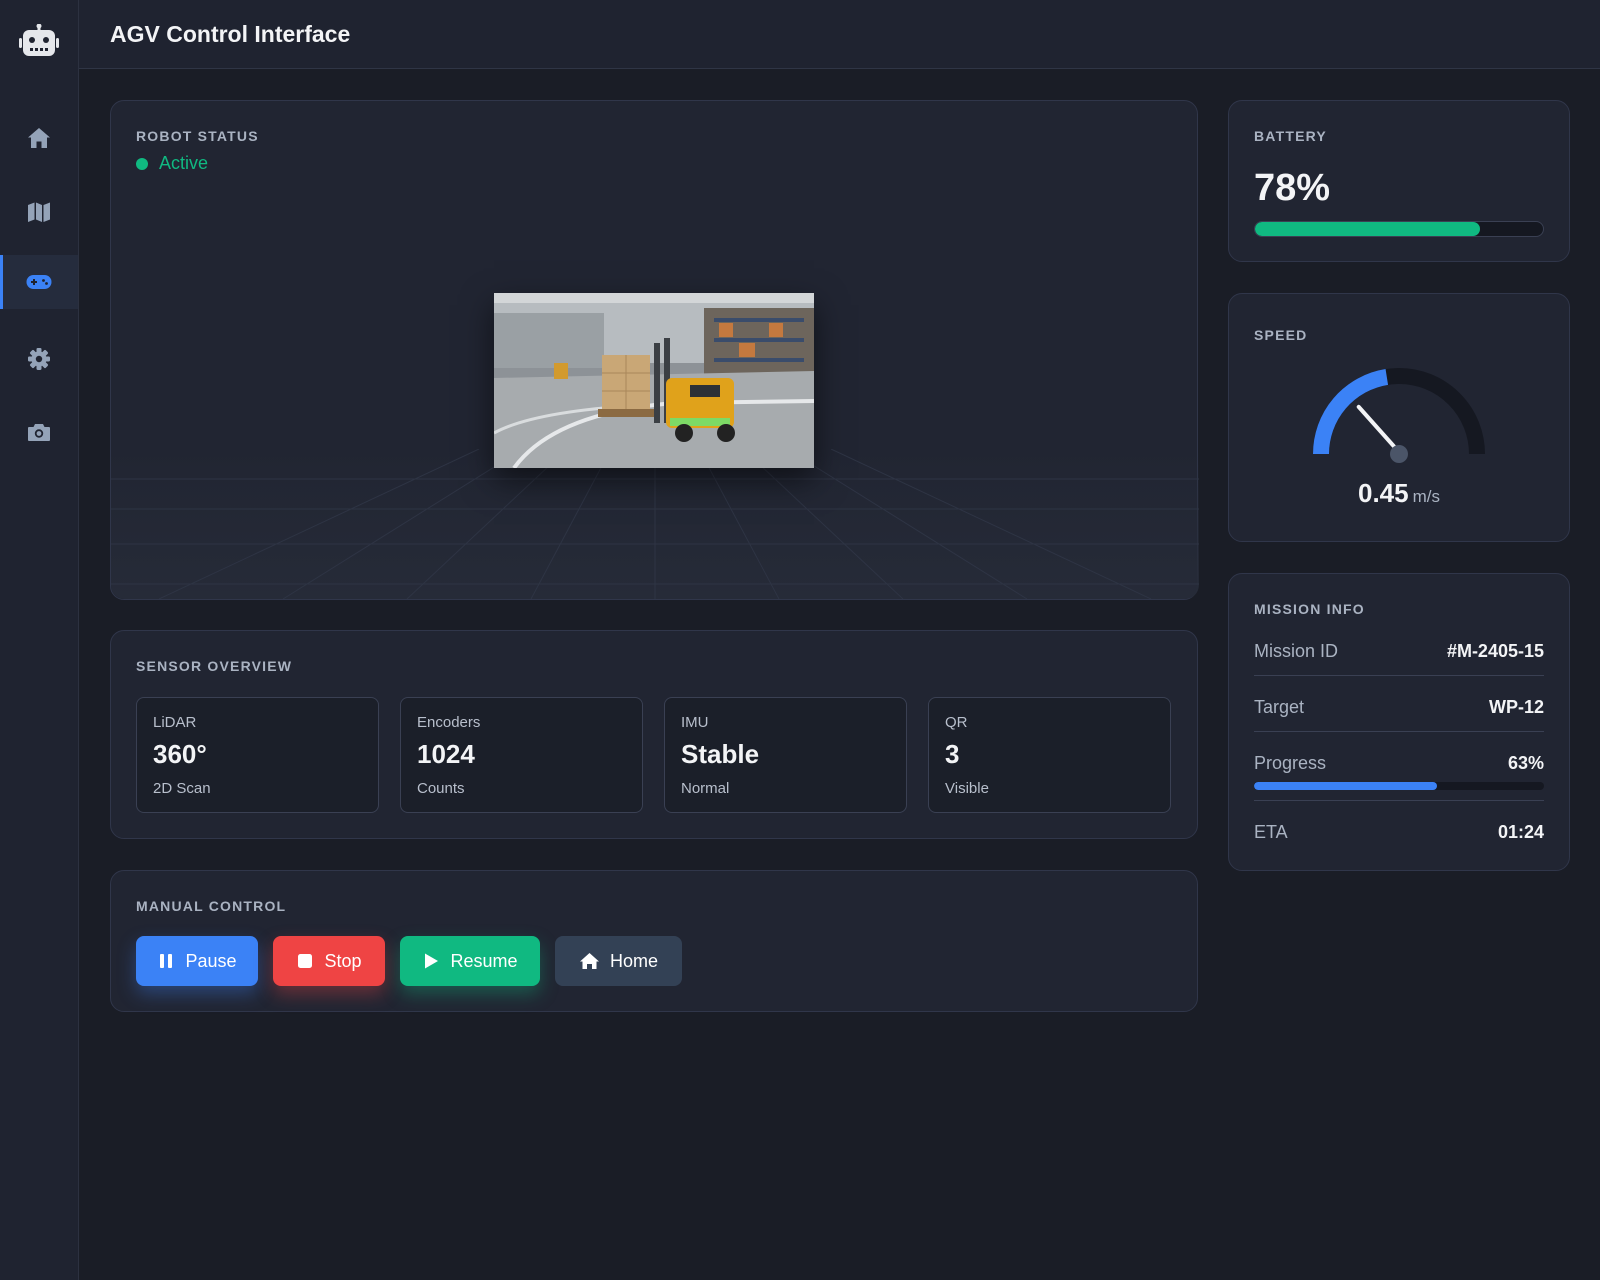 This screenshot has width=1600, height=1280. Describe the element at coordinates (197, 136) in the screenshot. I see `robot-status-label: ROBOT STATUS` at that location.